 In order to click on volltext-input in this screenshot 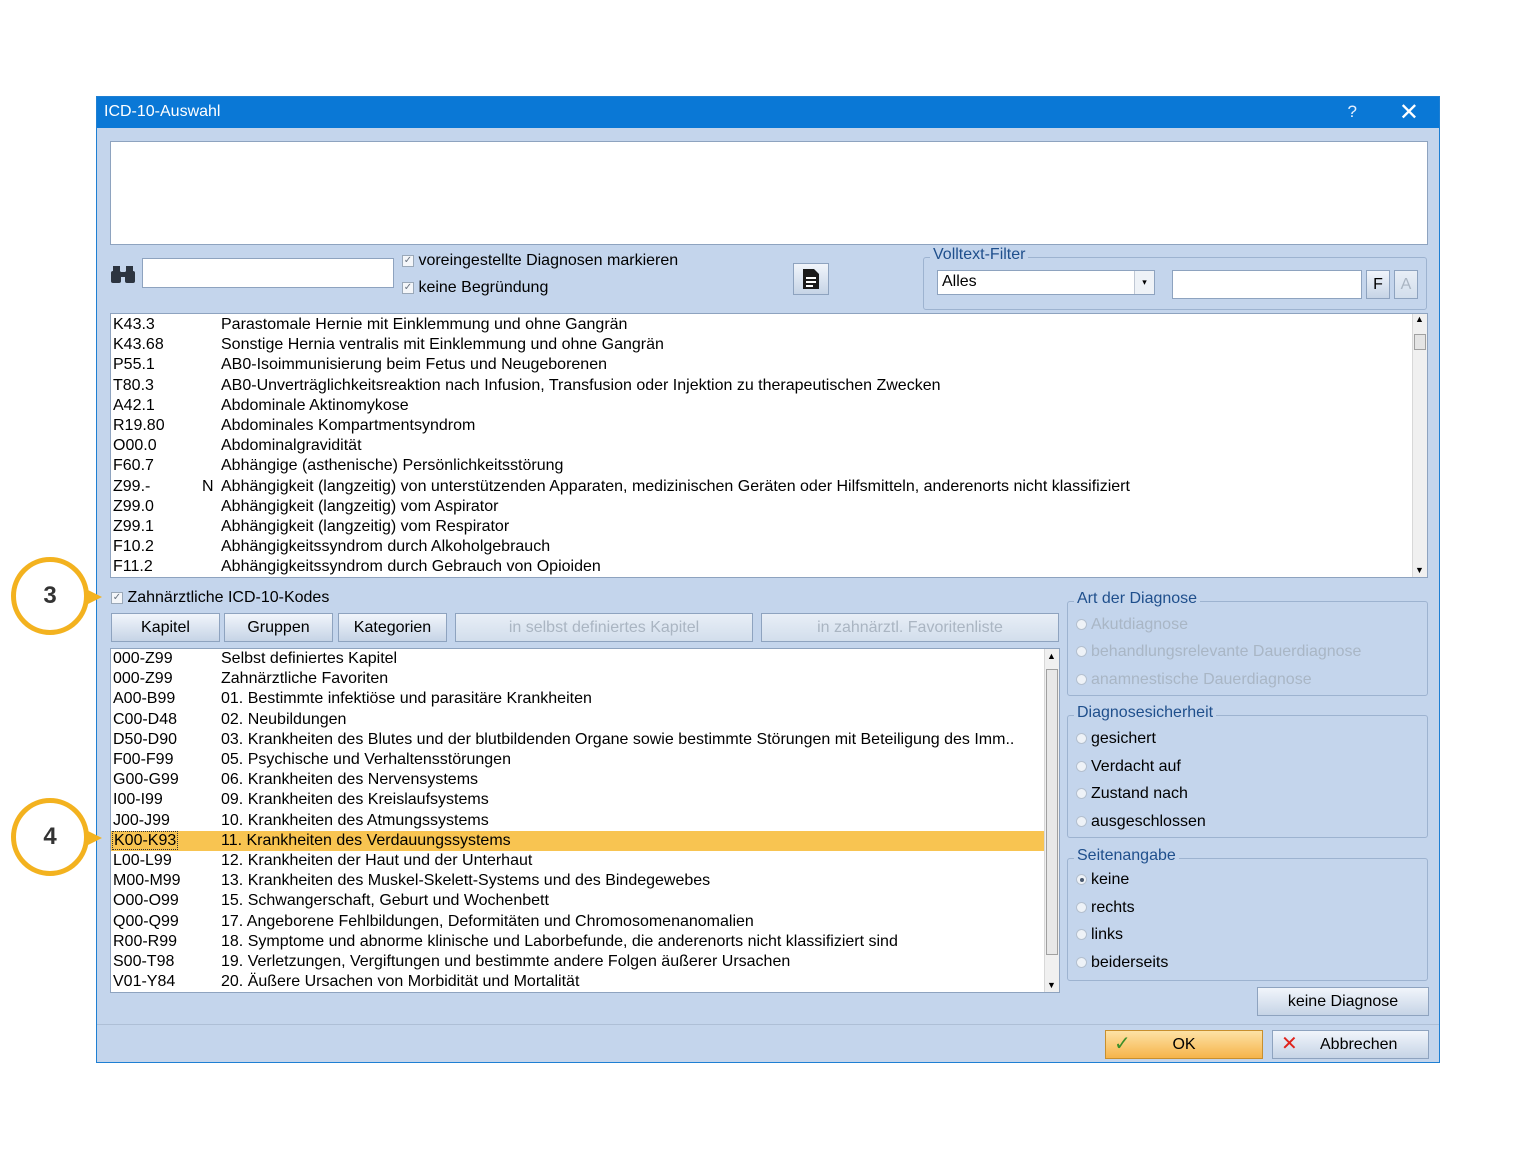, I will do `click(1267, 284)`.